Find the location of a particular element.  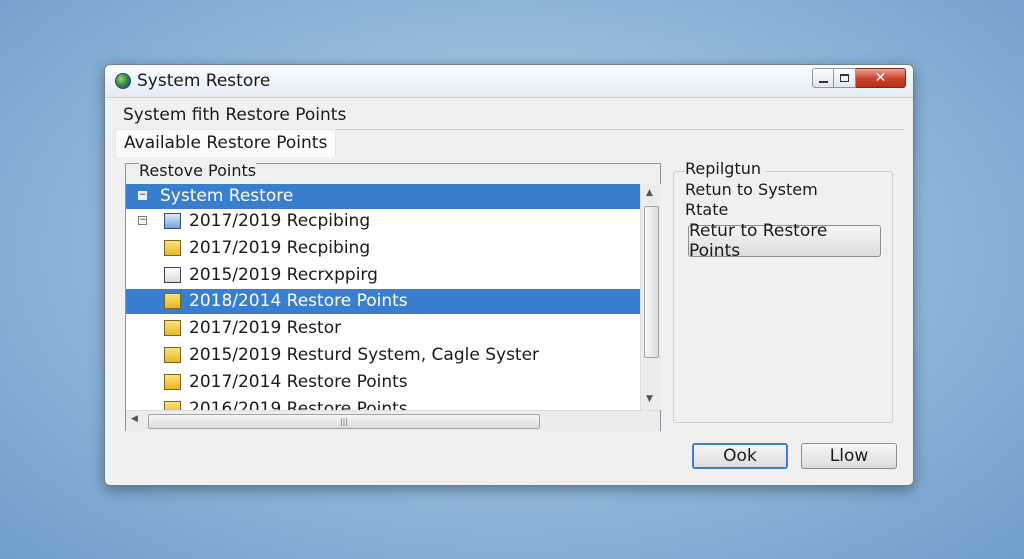

scroll-down-icon: ▼ is located at coordinates (649, 399).